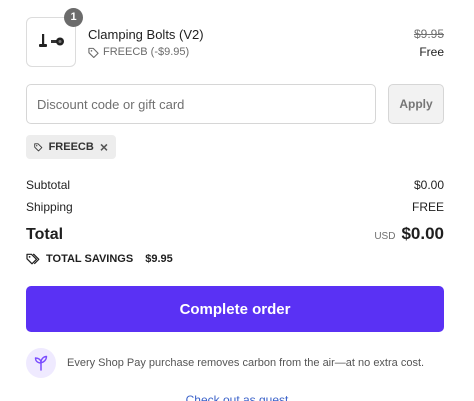 Image resolution: width=474 pixels, height=401 pixels. Describe the element at coordinates (45, 234) in the screenshot. I see `total-label: Total` at that location.